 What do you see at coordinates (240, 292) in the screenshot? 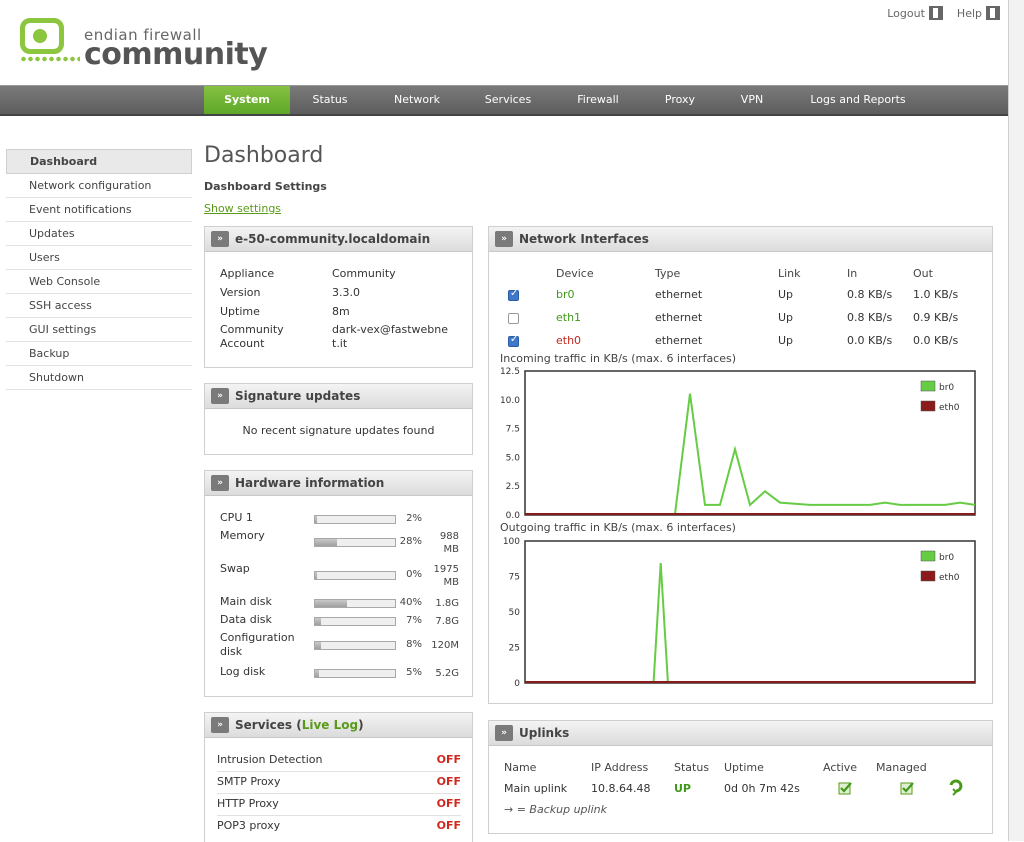
I see `version-key: Version` at bounding box center [240, 292].